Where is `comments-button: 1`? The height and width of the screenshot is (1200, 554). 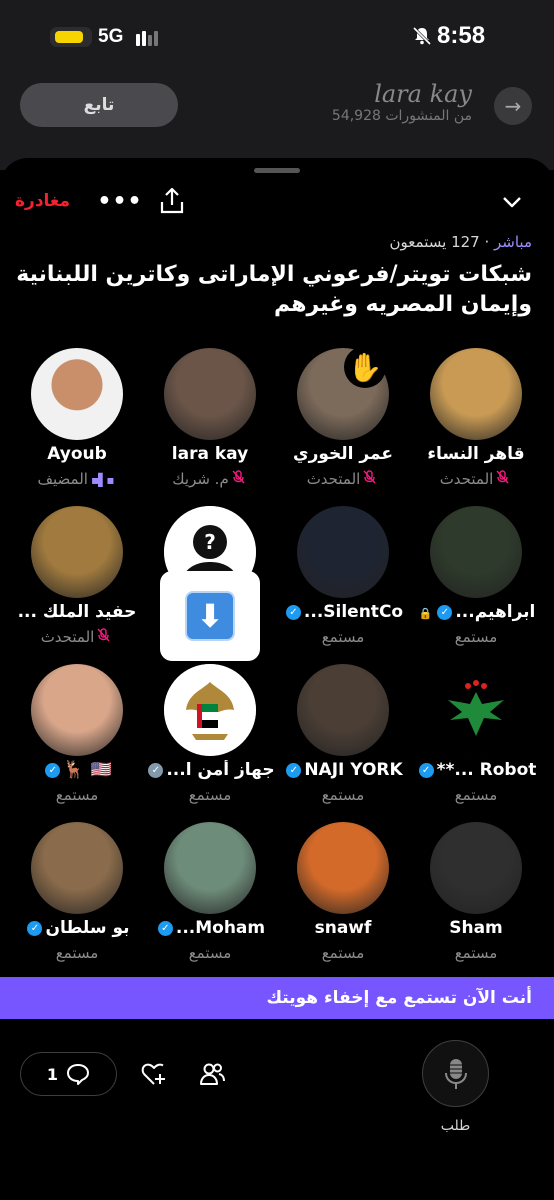
comments-button: 1 is located at coordinates (68, 1074).